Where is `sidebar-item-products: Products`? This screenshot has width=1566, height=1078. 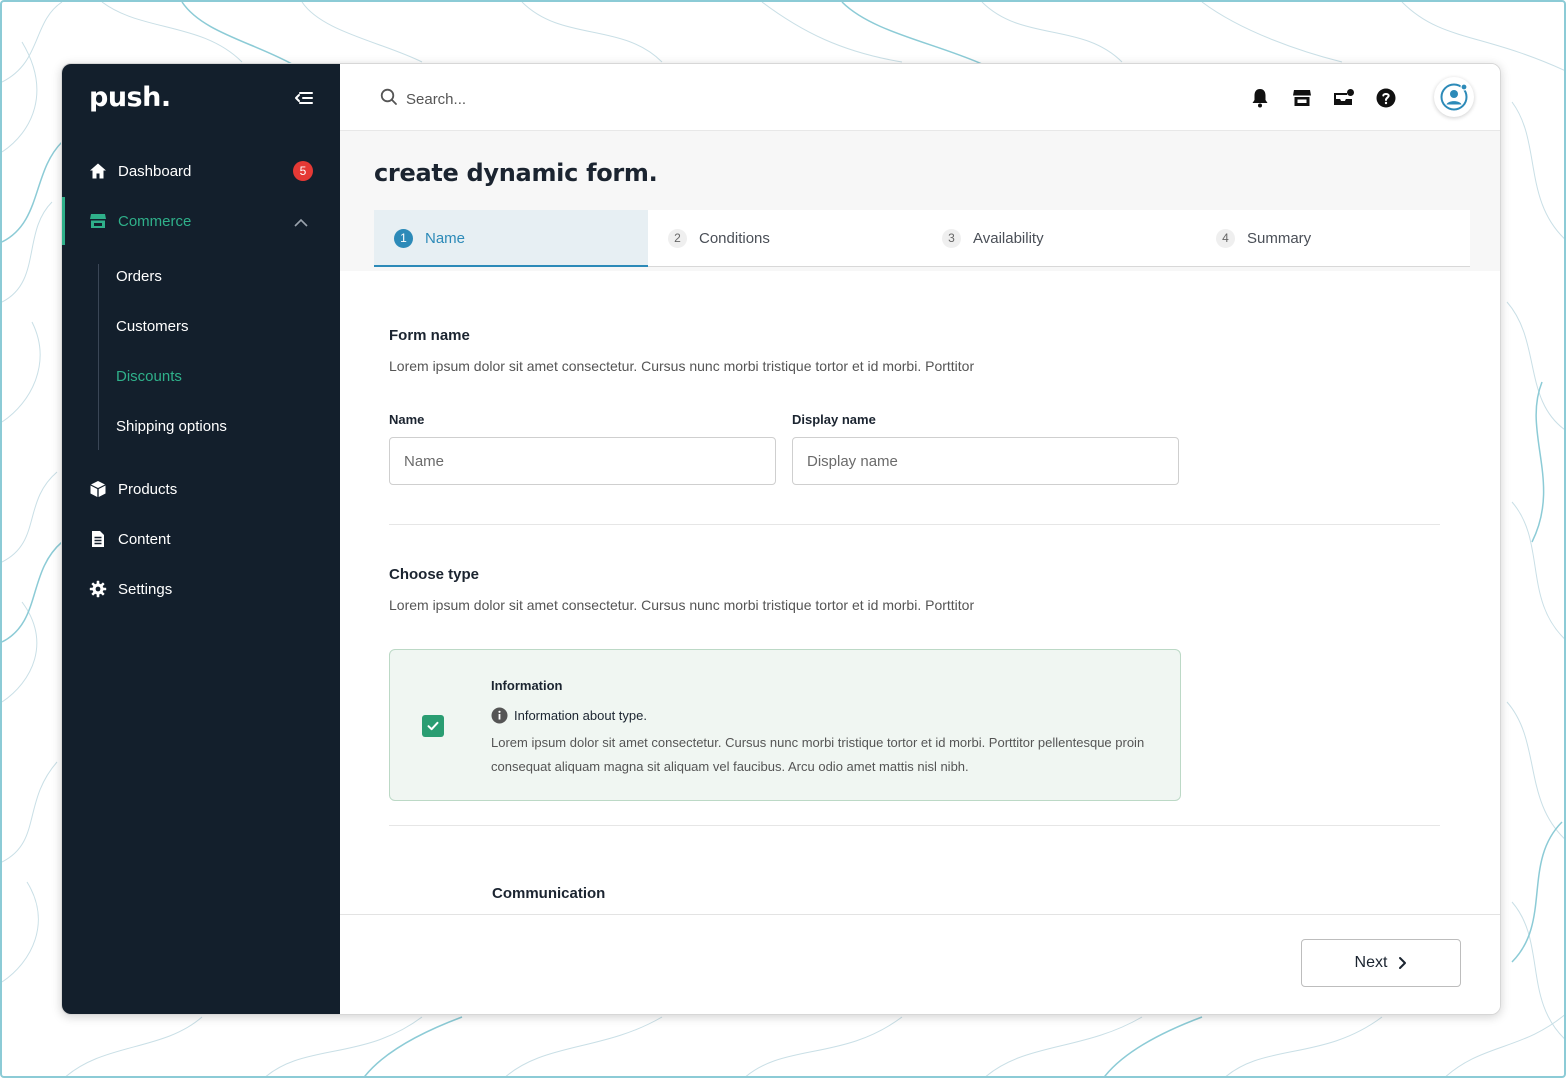
sidebar-item-products: Products is located at coordinates (201, 489).